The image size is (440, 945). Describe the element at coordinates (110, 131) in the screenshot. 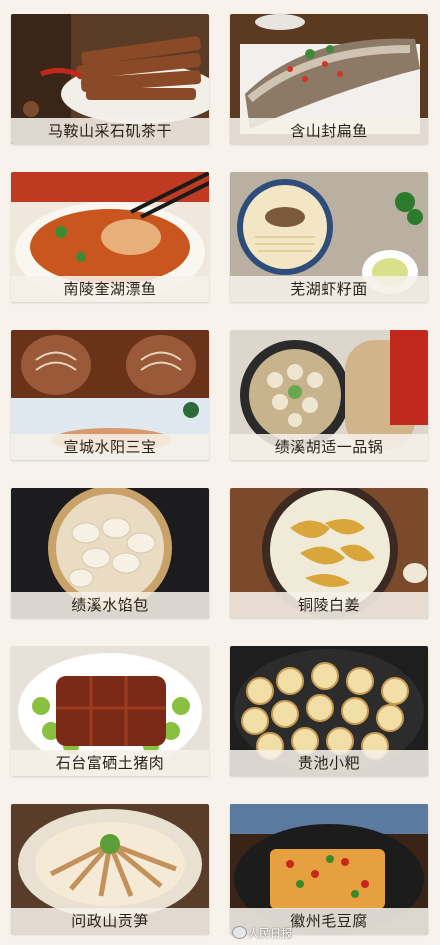

I see `dish-label: 马鞍山采石矶茶干` at that location.